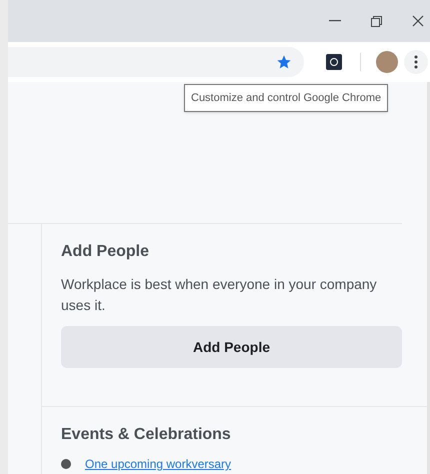 The image size is (430, 474). I want to click on menu-button, so click(416, 62).